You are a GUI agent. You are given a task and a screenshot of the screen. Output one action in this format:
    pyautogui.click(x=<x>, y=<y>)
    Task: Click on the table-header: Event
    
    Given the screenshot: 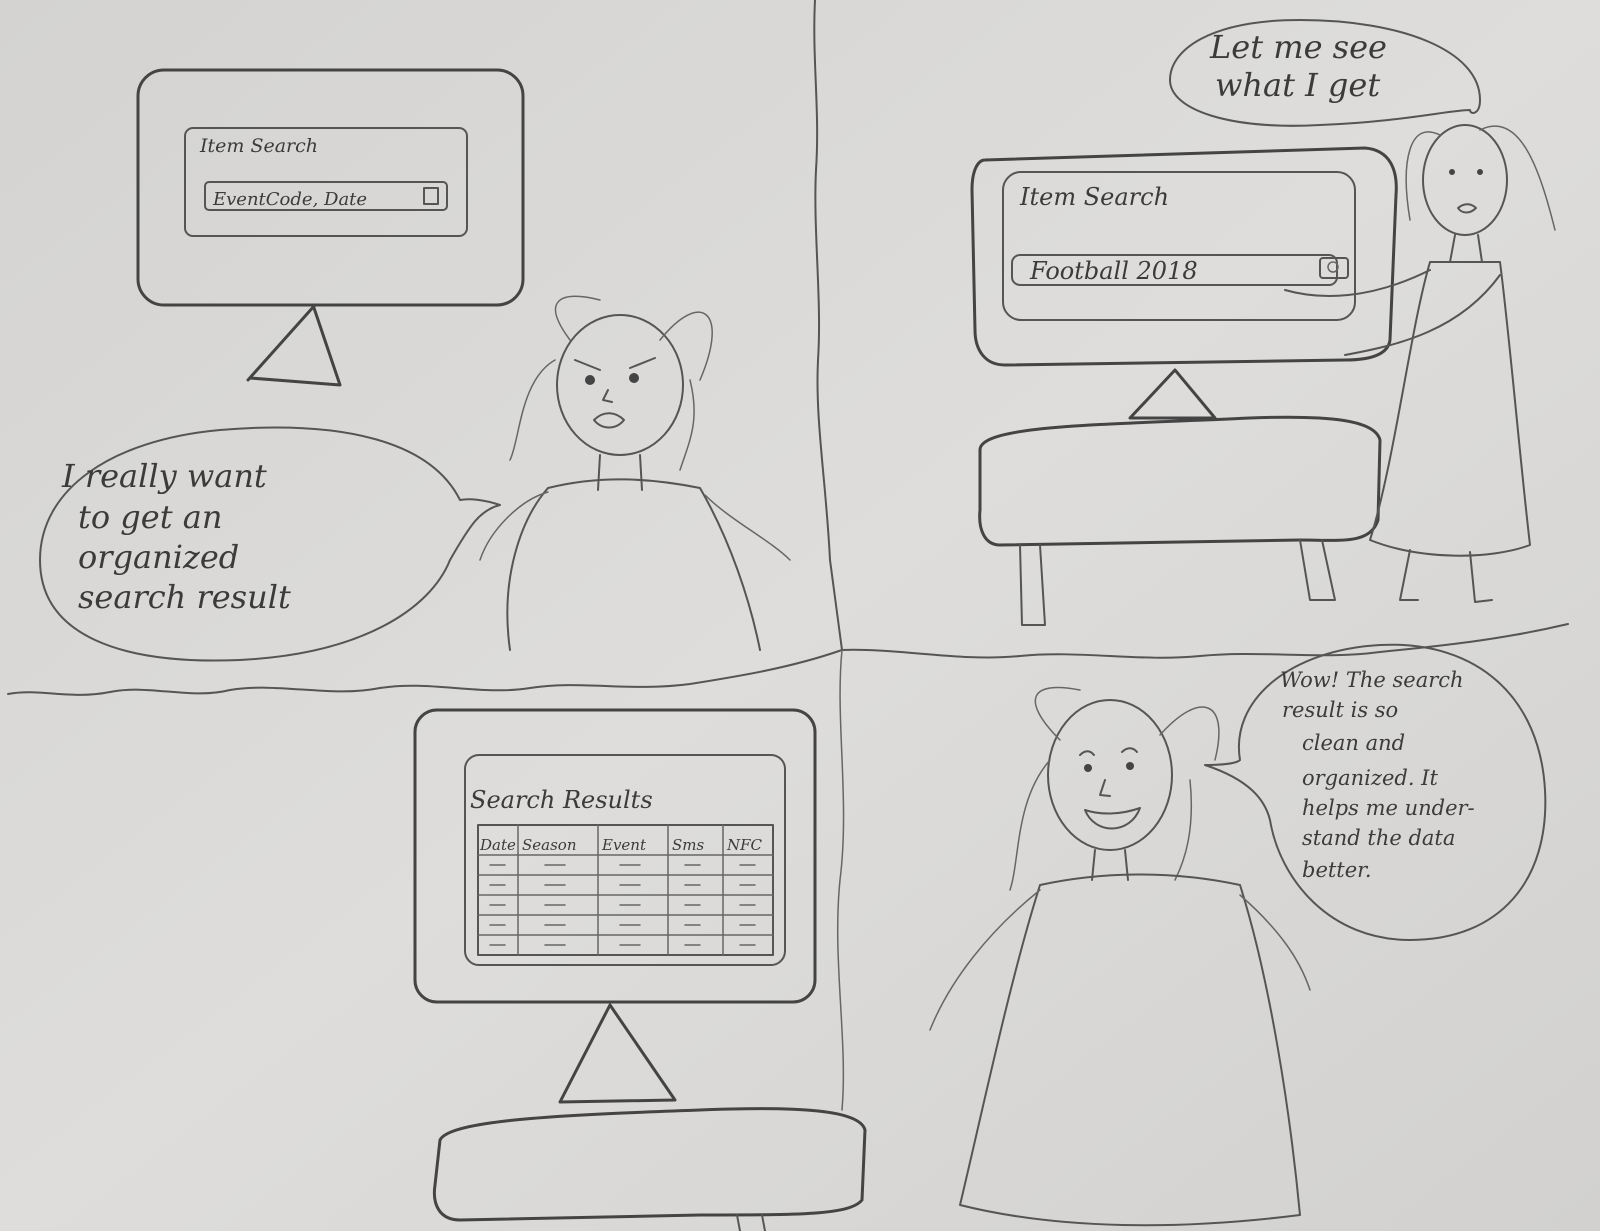 What is the action you would take?
    pyautogui.click(x=624, y=845)
    